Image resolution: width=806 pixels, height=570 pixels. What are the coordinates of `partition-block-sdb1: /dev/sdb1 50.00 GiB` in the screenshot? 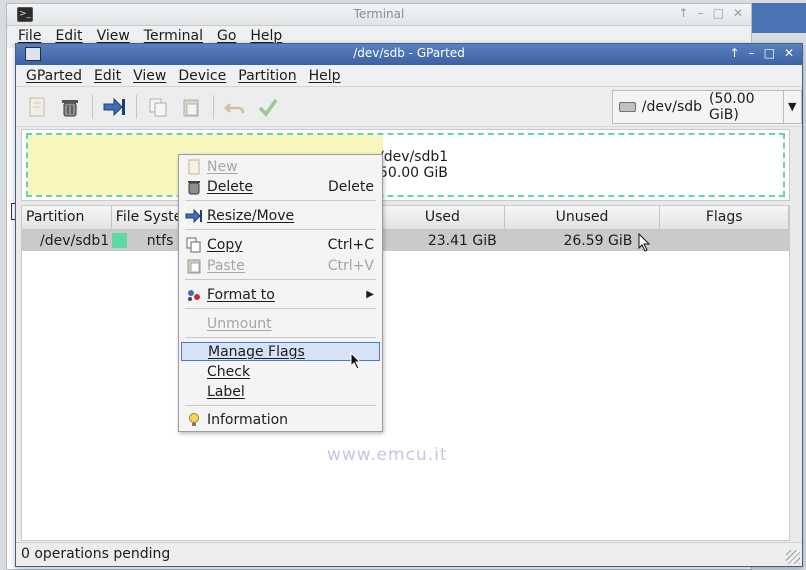 It's located at (405, 165).